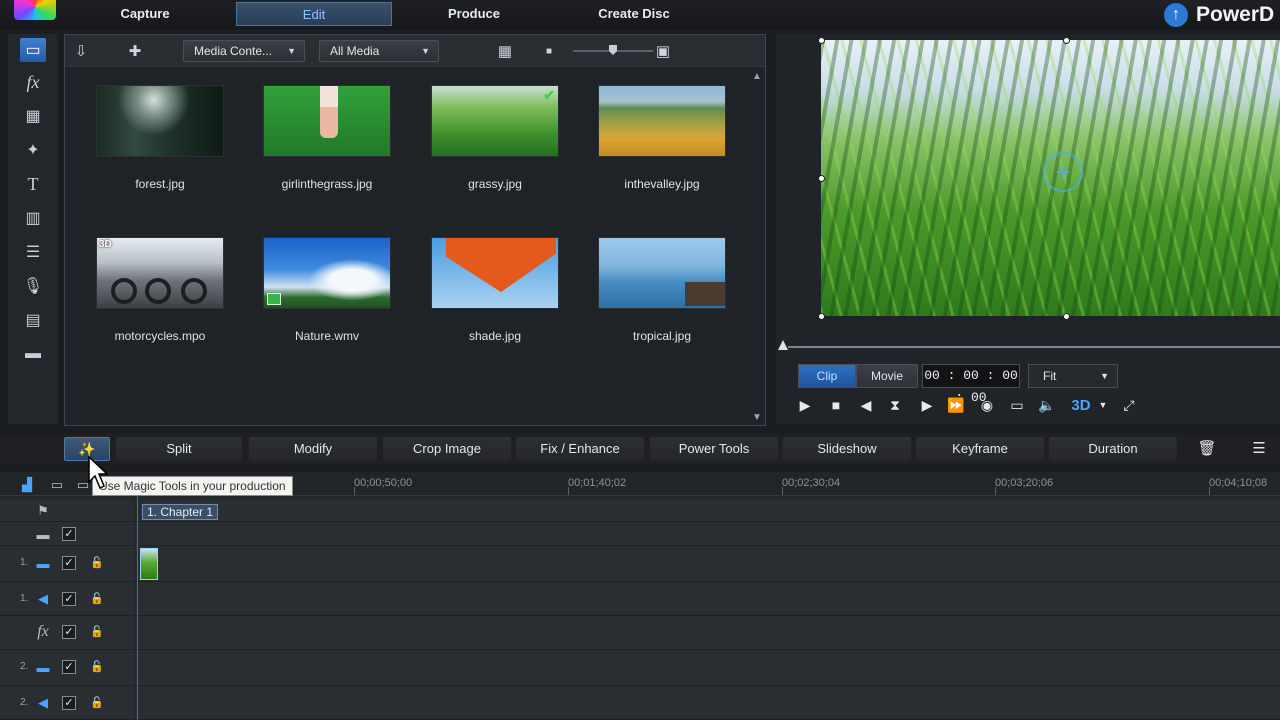 This screenshot has height=720, width=1280. I want to click on media-item-name: tropical.jpg, so click(662, 336).